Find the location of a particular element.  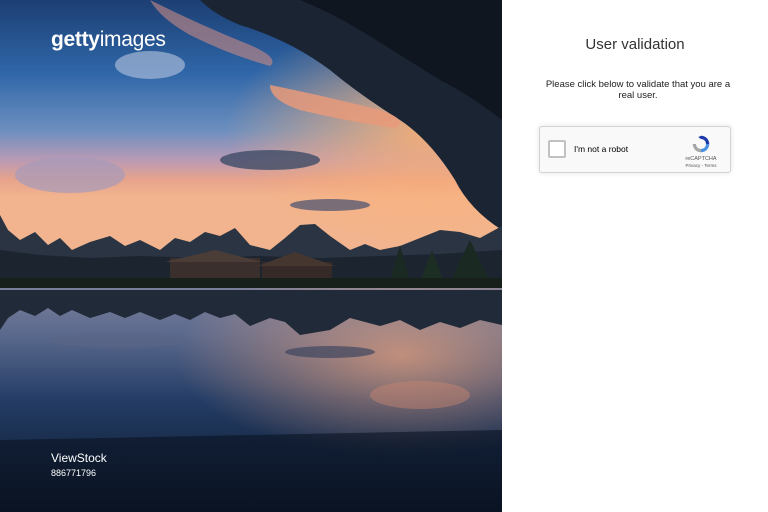

recaptcha-links: Privacy - Terms is located at coordinates (701, 166).